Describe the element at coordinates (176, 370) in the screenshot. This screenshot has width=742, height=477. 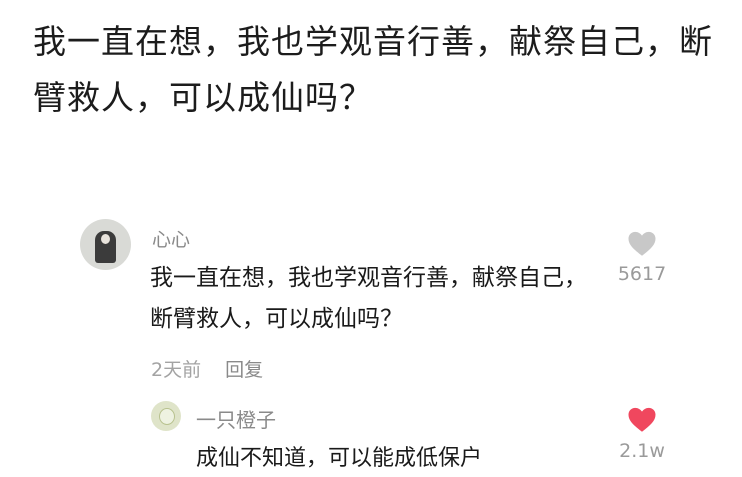
I see `comment-time: 2天前` at that location.